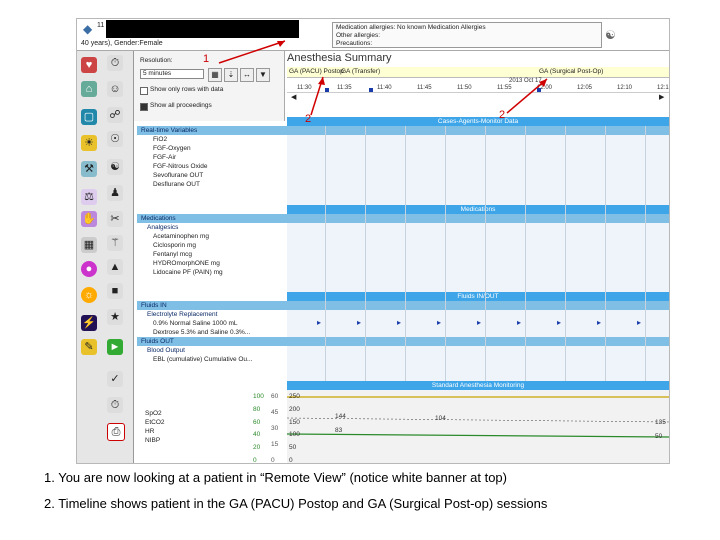 The height and width of the screenshot is (540, 720). I want to click on list-item: Fentanyl mcg, so click(403, 254).